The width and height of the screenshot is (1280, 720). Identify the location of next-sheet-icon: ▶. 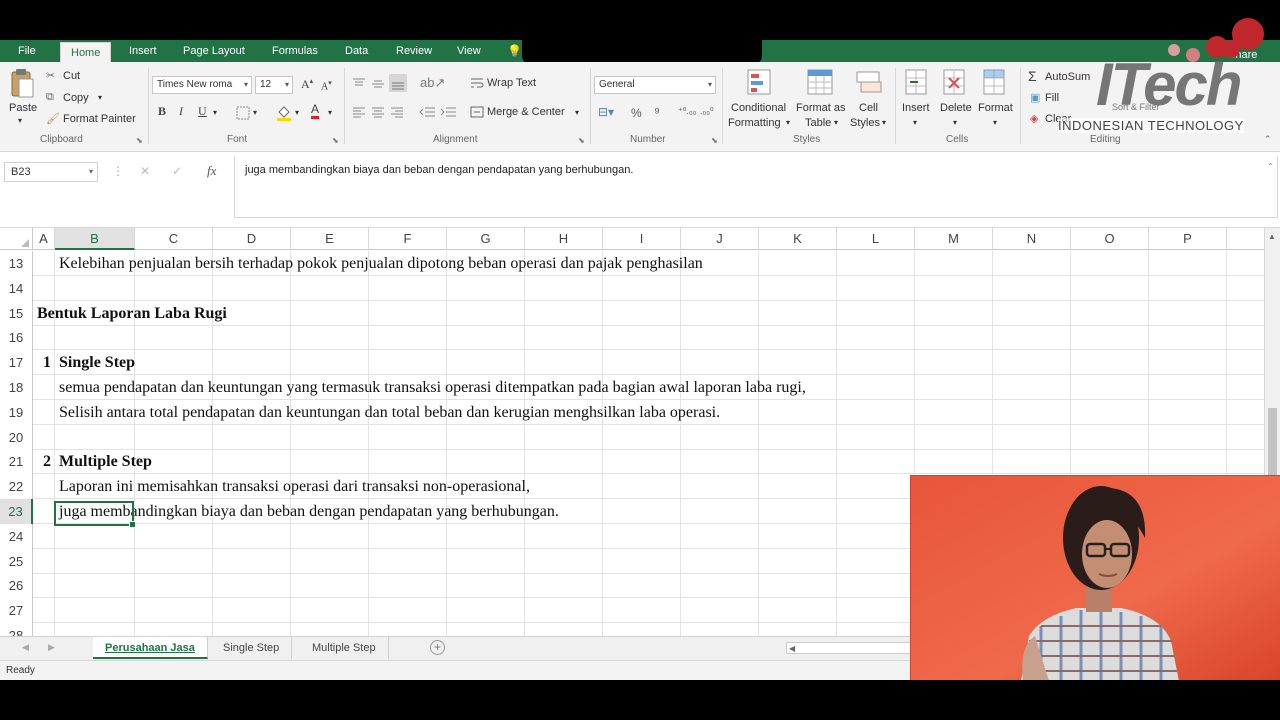
(51, 647).